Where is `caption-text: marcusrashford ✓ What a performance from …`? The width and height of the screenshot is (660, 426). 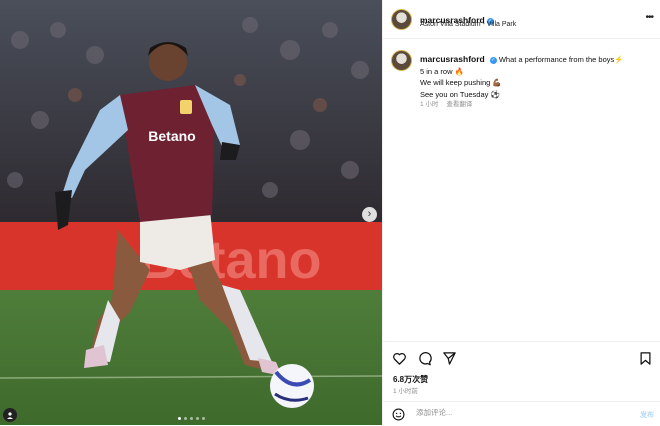
caption-text: marcusrashford ✓ What a performance from … is located at coordinates (537, 77).